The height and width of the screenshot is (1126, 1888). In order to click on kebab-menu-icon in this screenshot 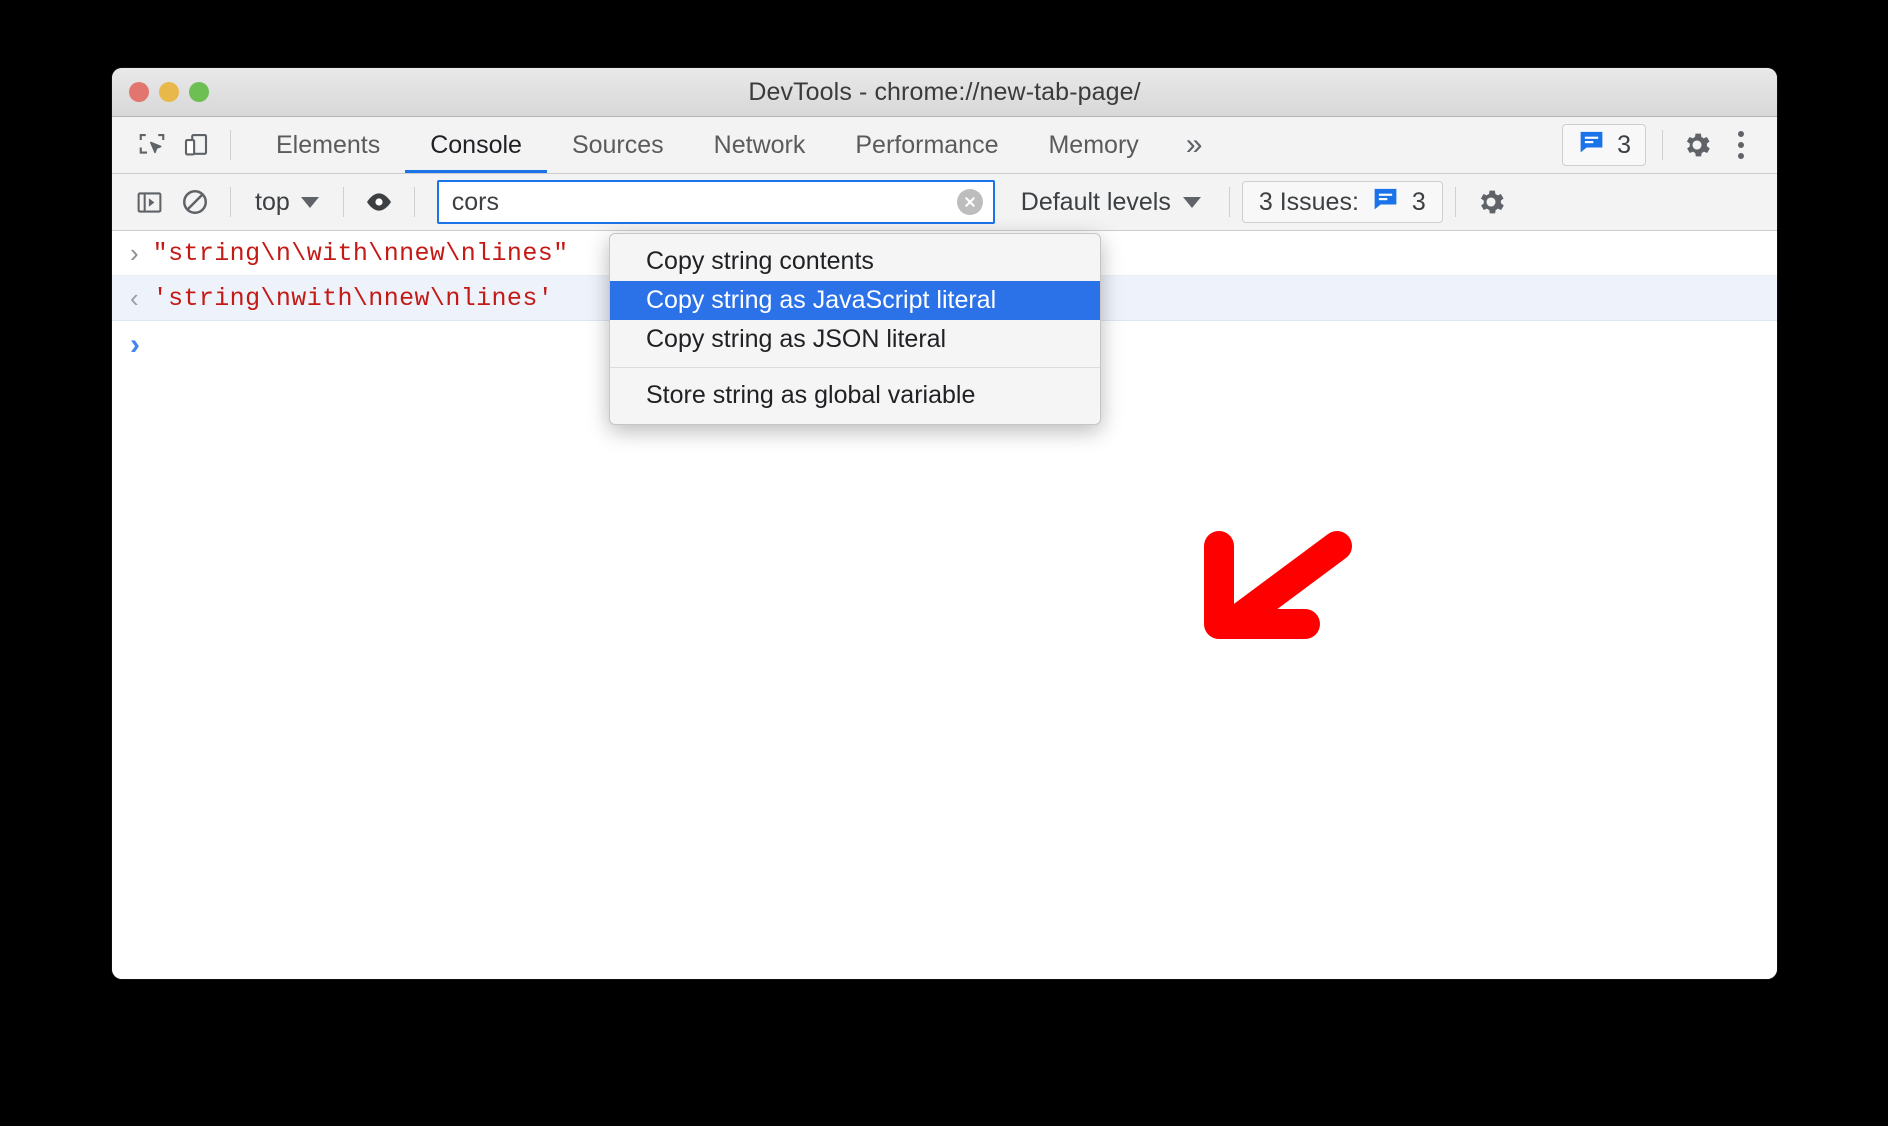, I will do `click(1741, 145)`.